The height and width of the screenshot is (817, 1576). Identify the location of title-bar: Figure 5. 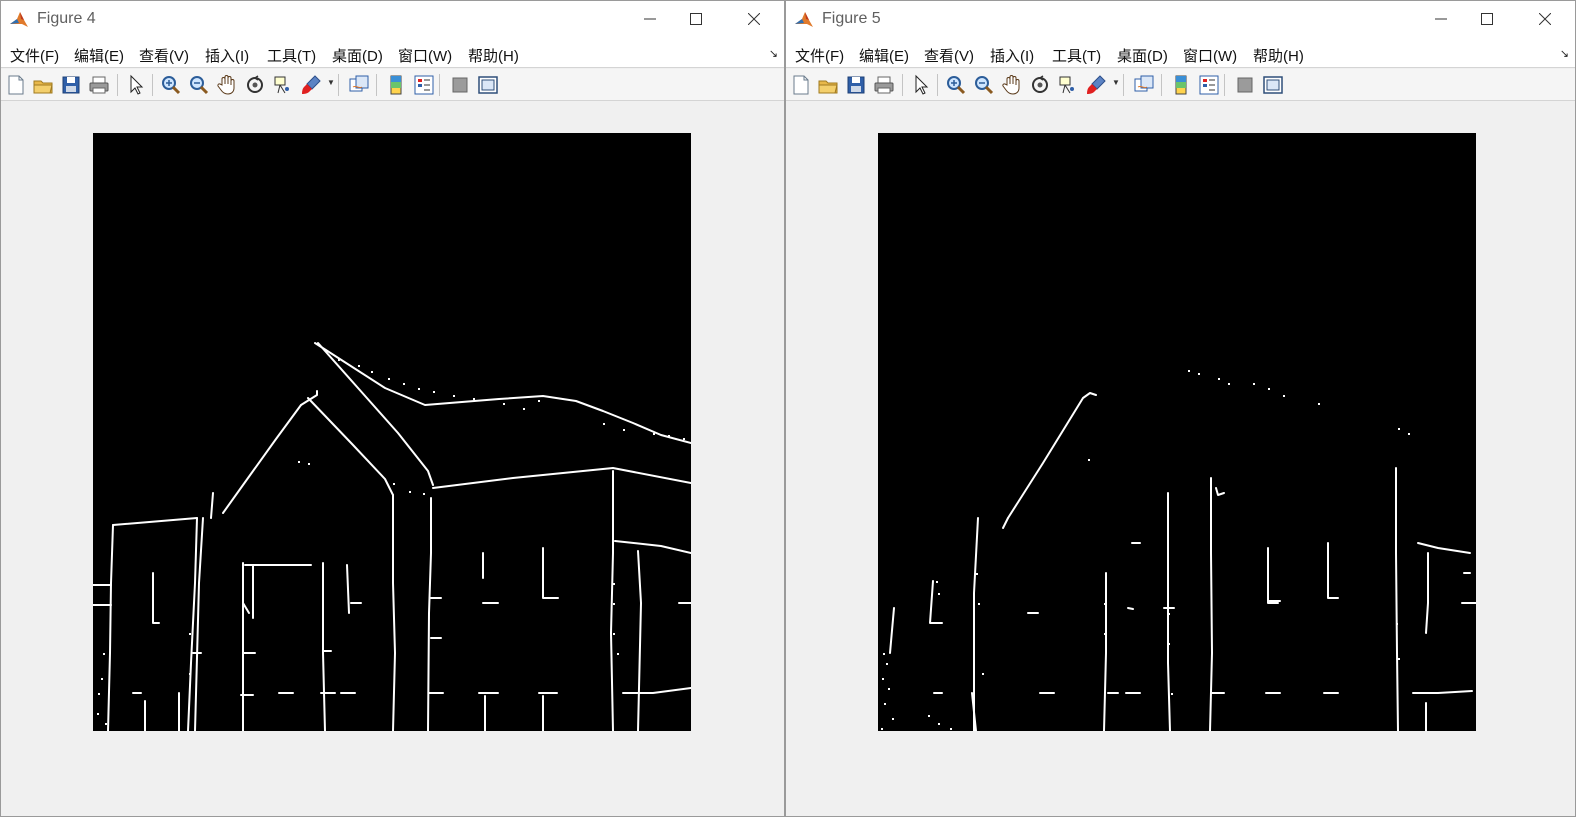
(1180, 19).